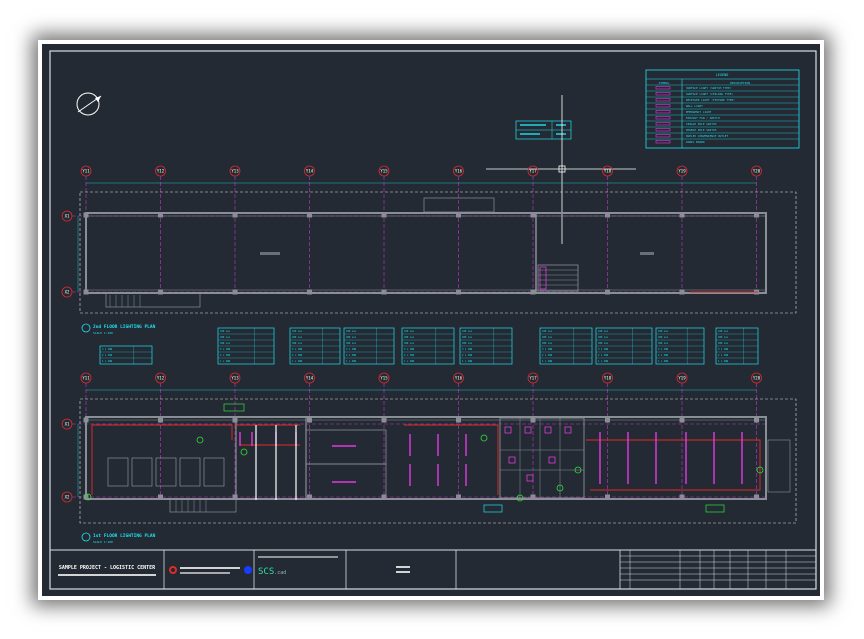 This screenshot has height=639, width=864. I want to click on legend-row-label: SURFACE LIGHT (SWITCH TYPE), so click(709, 88).